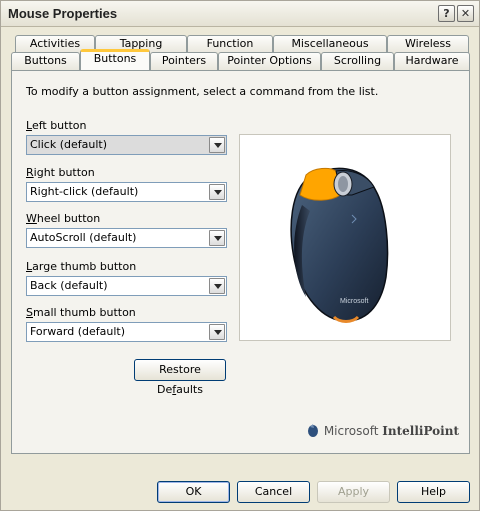 This screenshot has width=480, height=511. What do you see at coordinates (420, 431) in the screenshot?
I see `brand-intellipoint: IntelliPoint` at bounding box center [420, 431].